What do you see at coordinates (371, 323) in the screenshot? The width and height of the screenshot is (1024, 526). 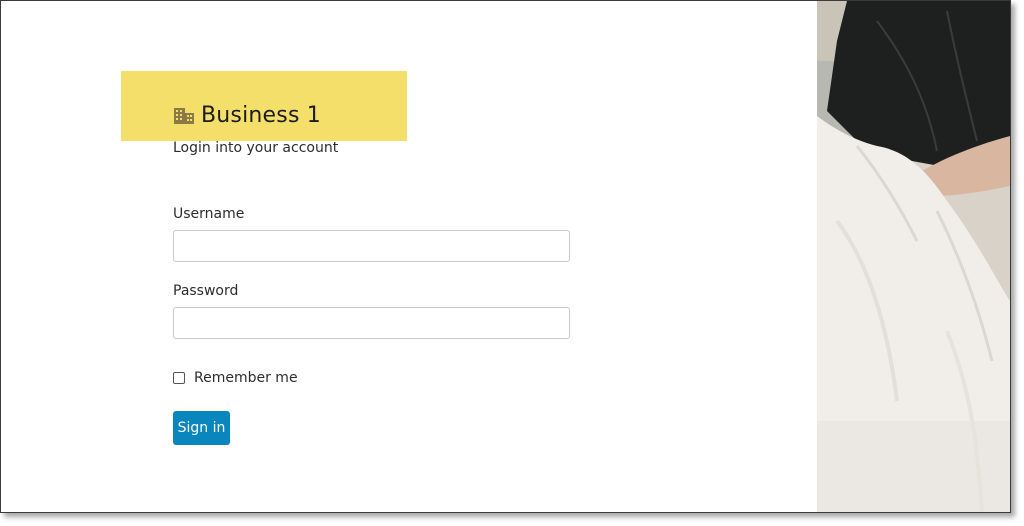 I see `password-input` at bounding box center [371, 323].